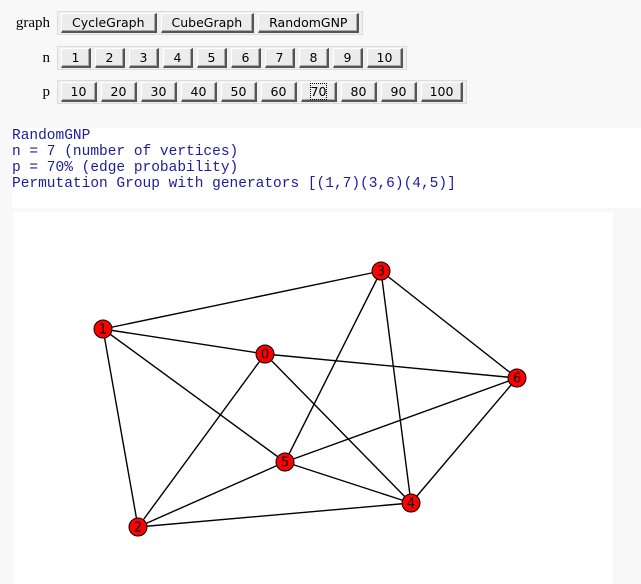  I want to click on node-label: 6, so click(517, 379).